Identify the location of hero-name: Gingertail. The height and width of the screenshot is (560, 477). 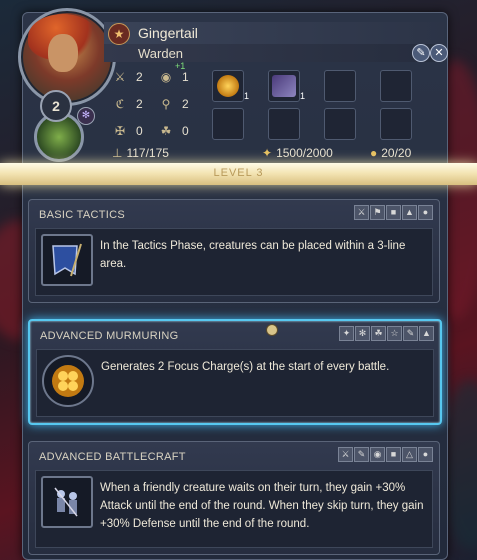
(168, 33).